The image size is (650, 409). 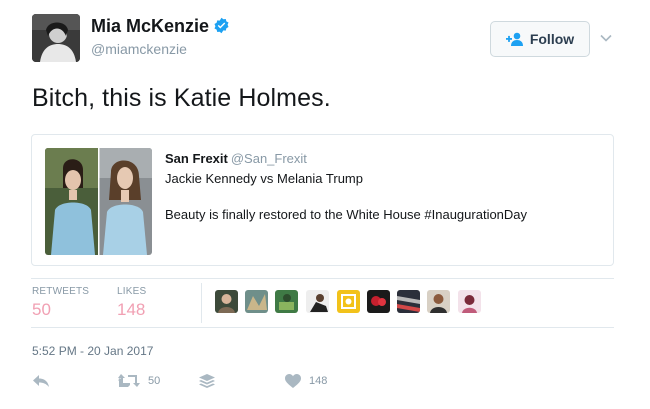 I want to click on reply-icon, so click(x=41, y=381).